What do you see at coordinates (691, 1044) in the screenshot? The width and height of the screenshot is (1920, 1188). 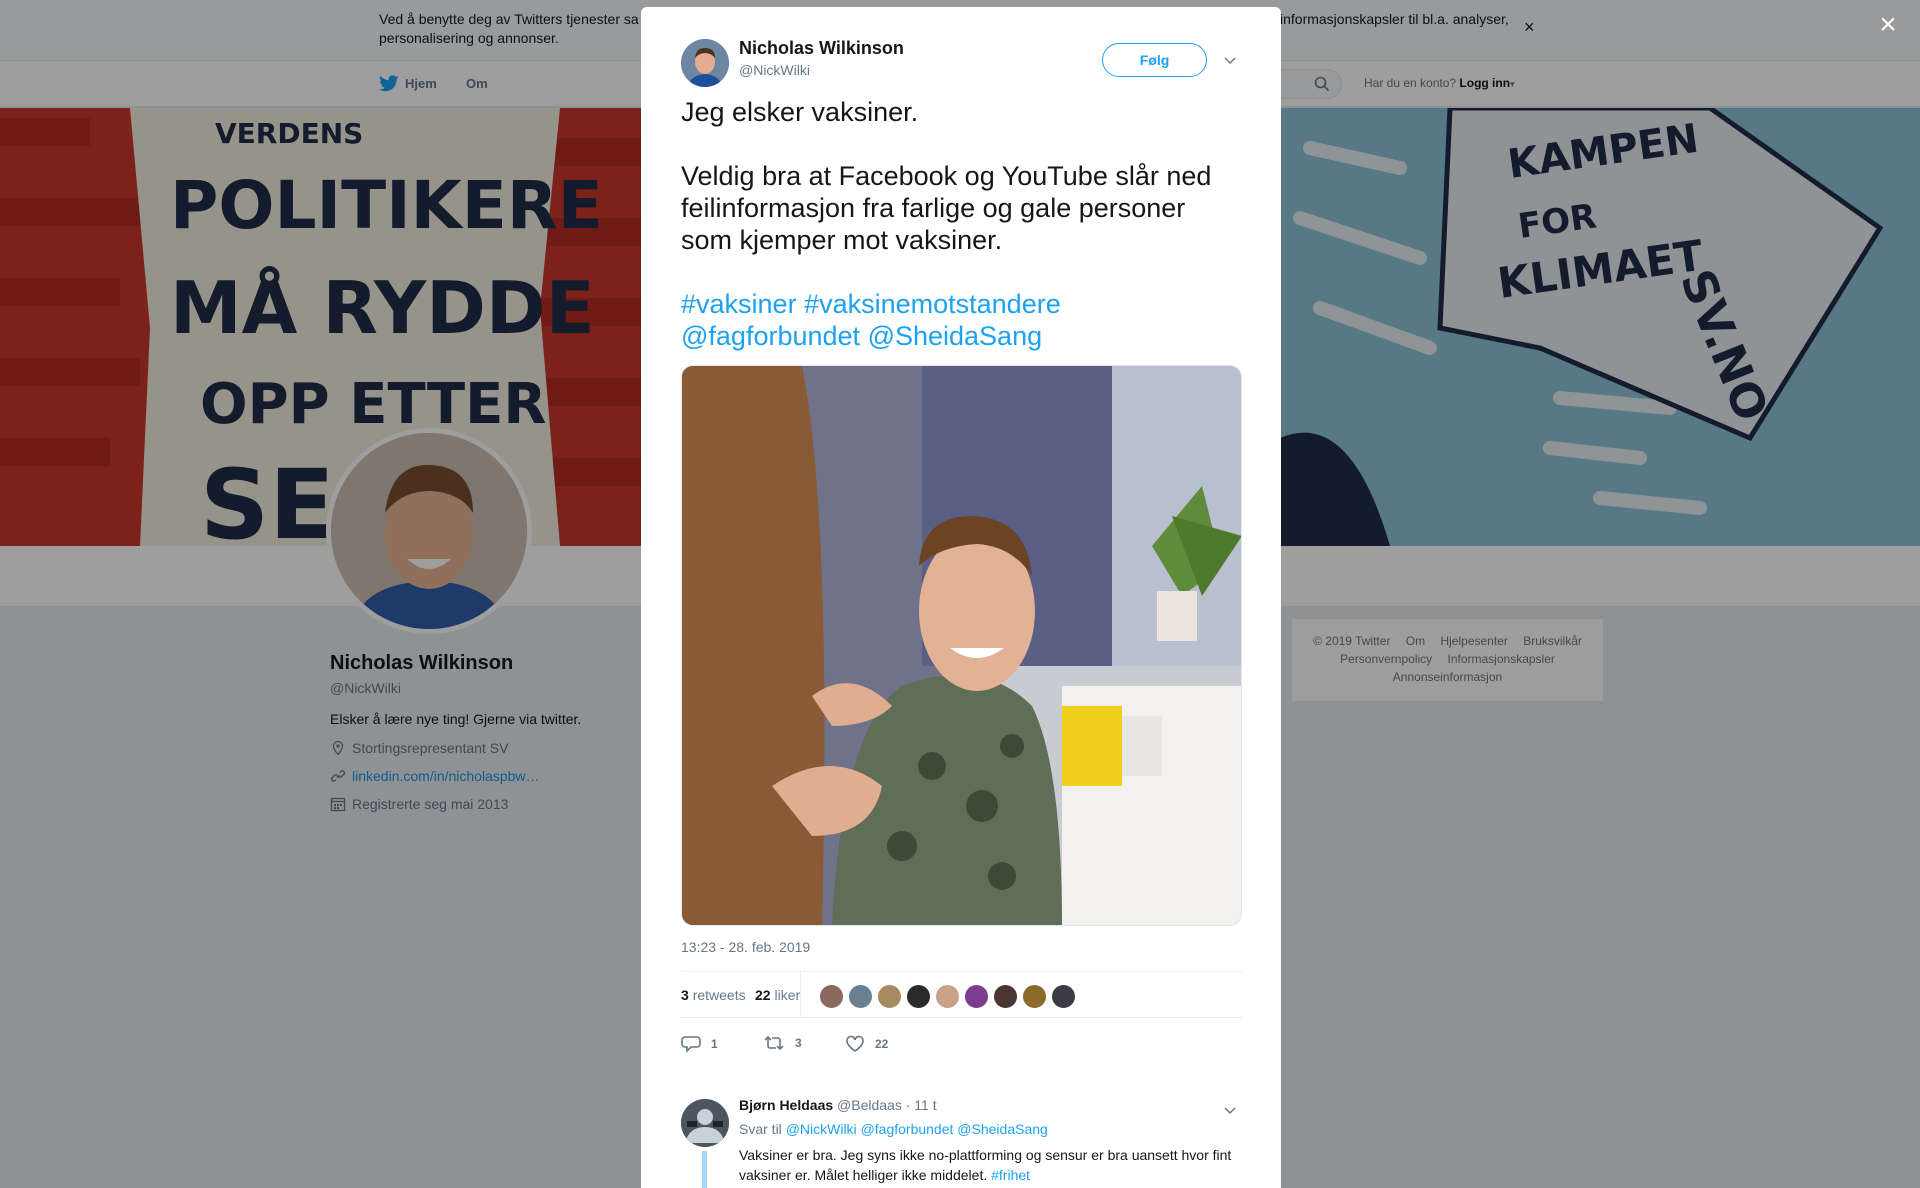 I see `reply-icon` at bounding box center [691, 1044].